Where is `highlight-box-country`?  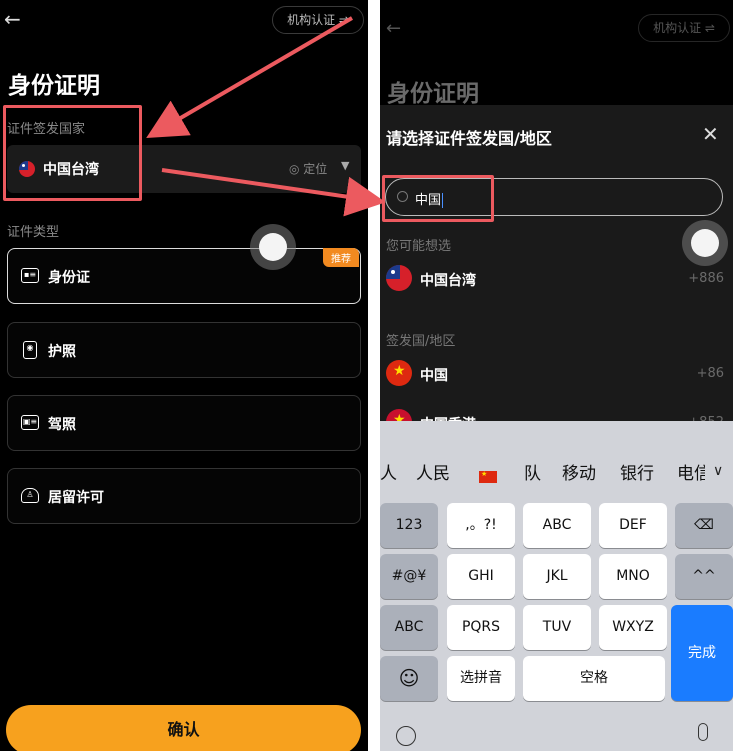
highlight-box-country is located at coordinates (72, 153).